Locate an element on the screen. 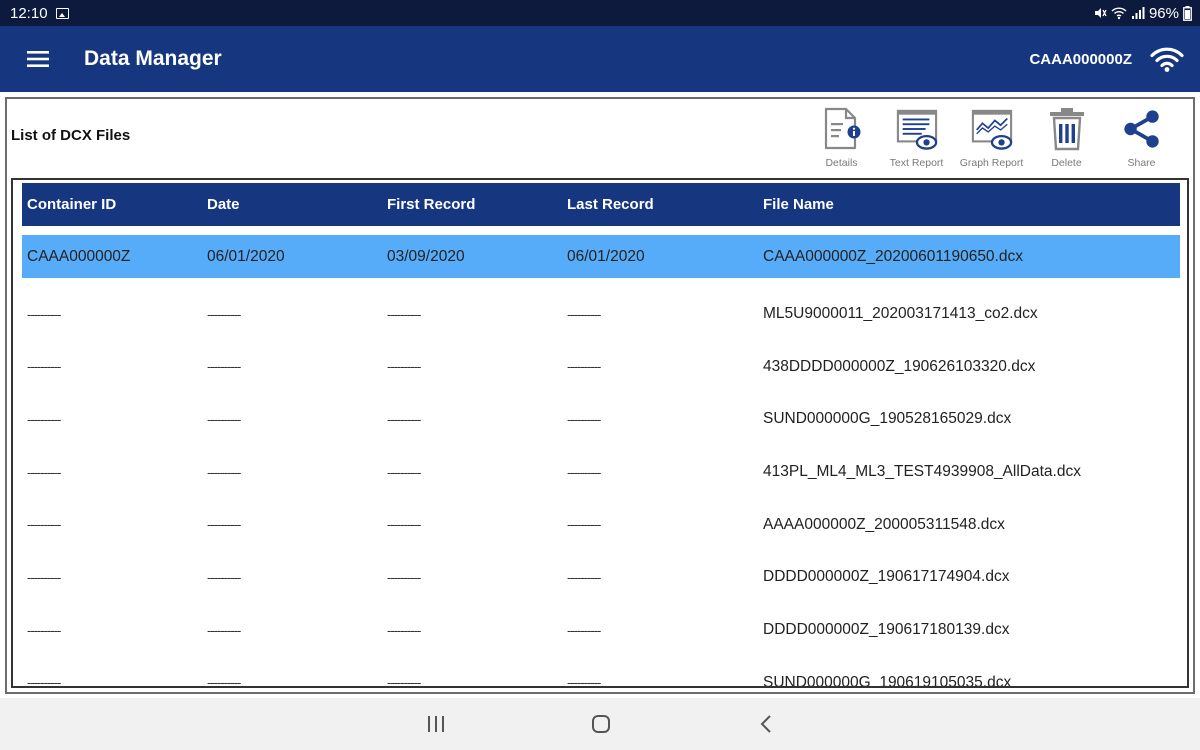  graph-report-icon is located at coordinates (991, 129).